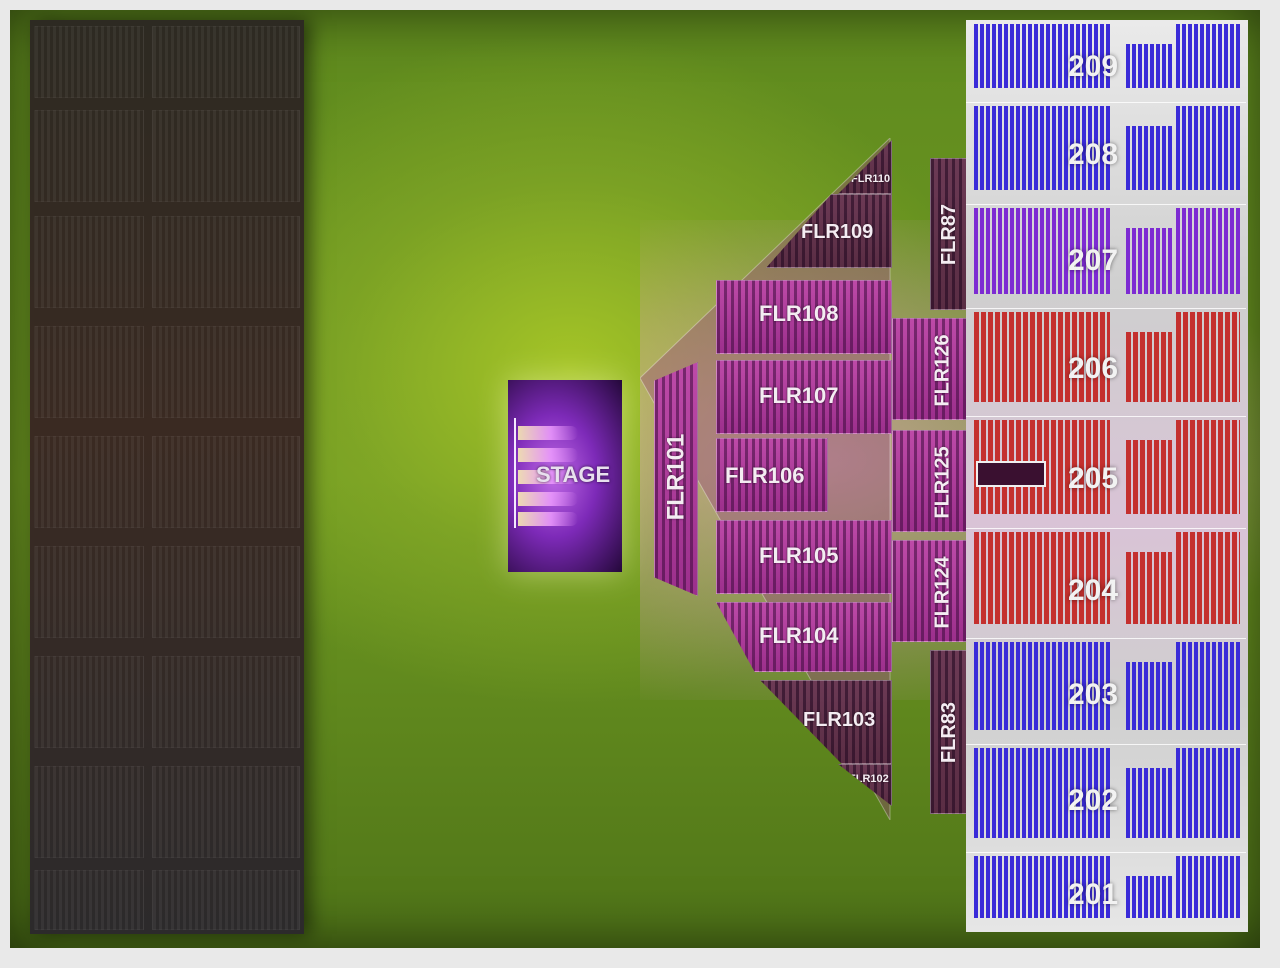  Describe the element at coordinates (1093, 260) in the screenshot. I see `section-number: 207` at that location.